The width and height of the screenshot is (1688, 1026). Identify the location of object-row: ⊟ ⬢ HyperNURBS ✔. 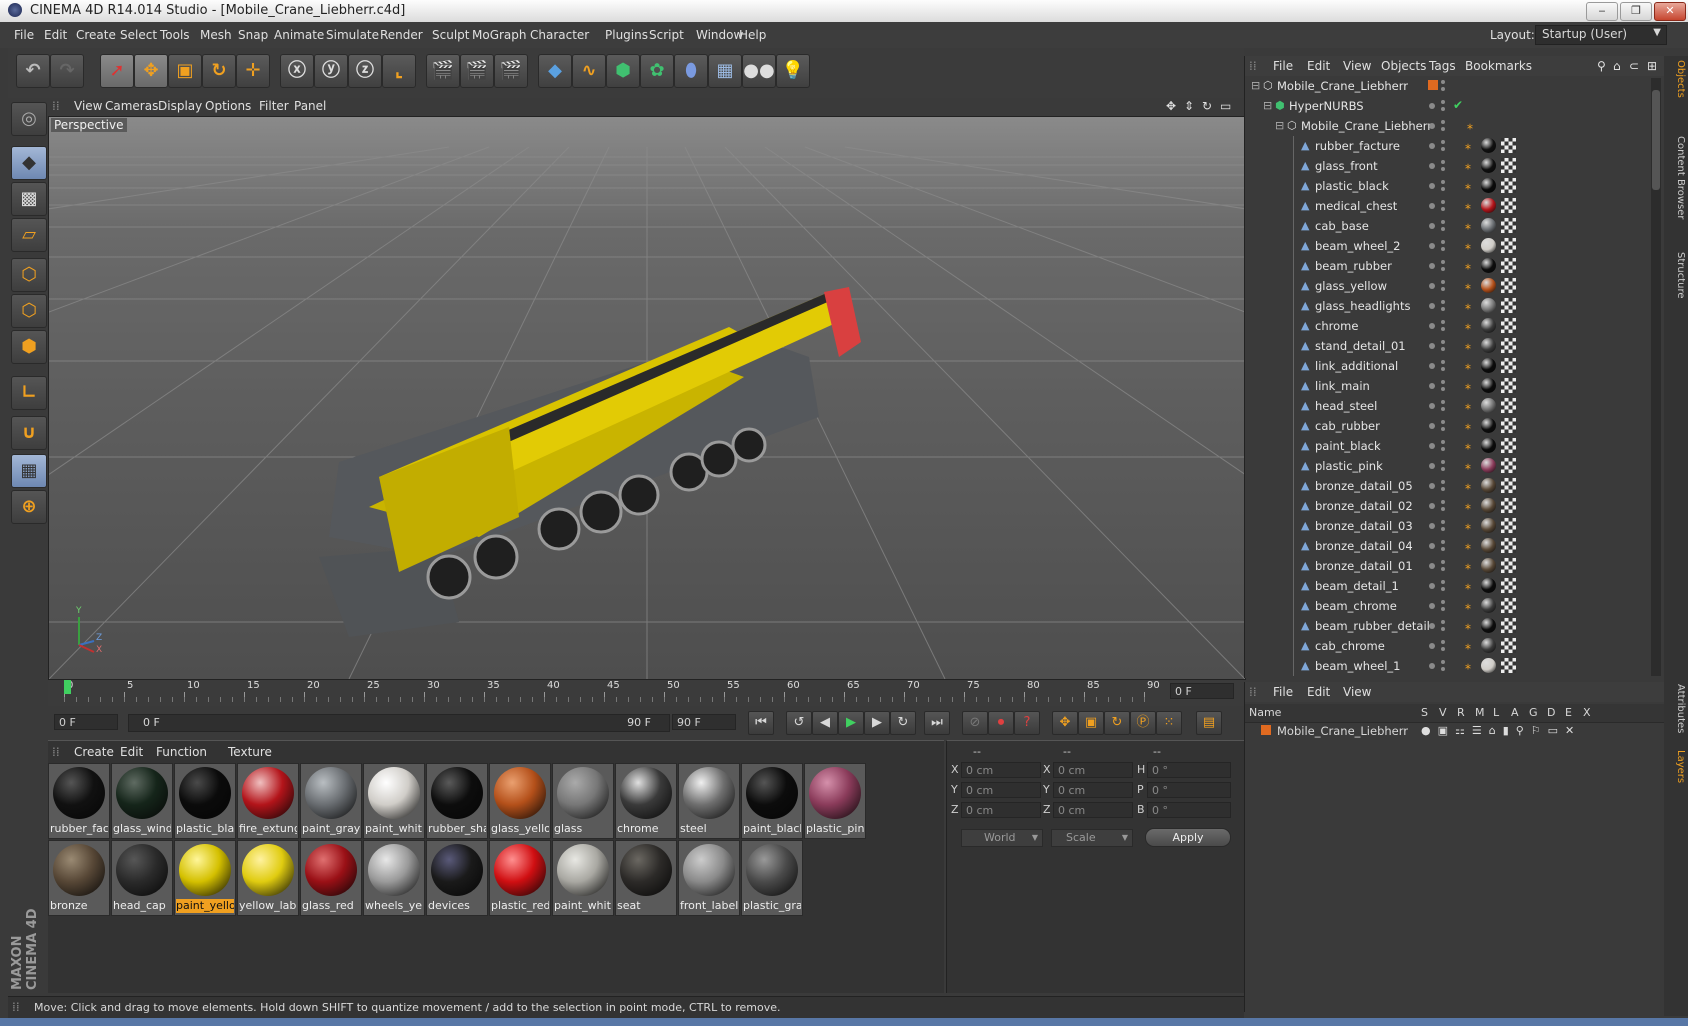
(1445, 106).